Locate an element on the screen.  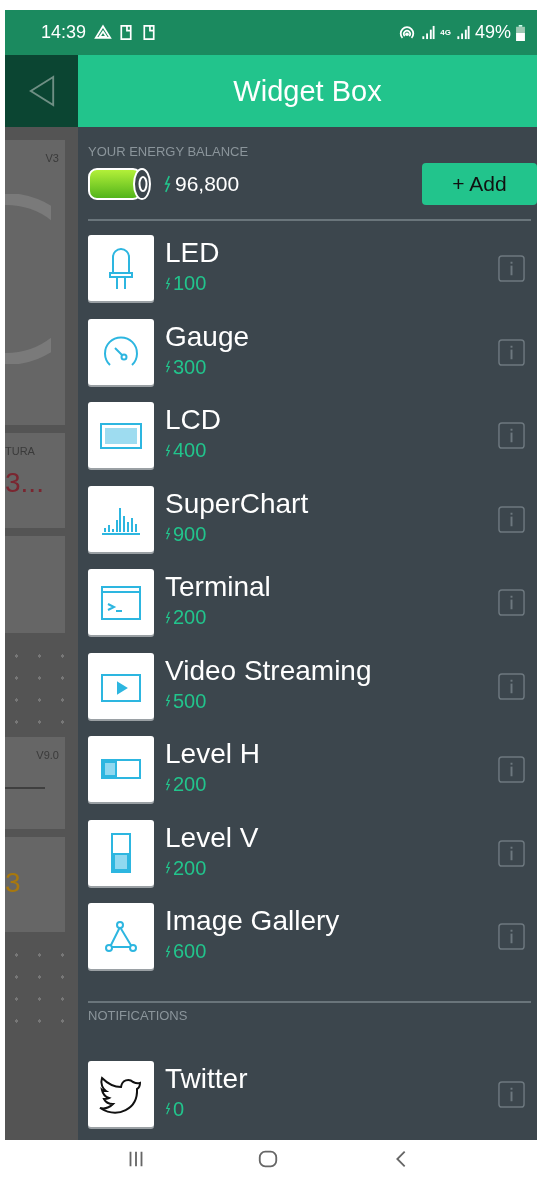
section-label: NOTIFICATIONS is located at coordinates (138, 1015).